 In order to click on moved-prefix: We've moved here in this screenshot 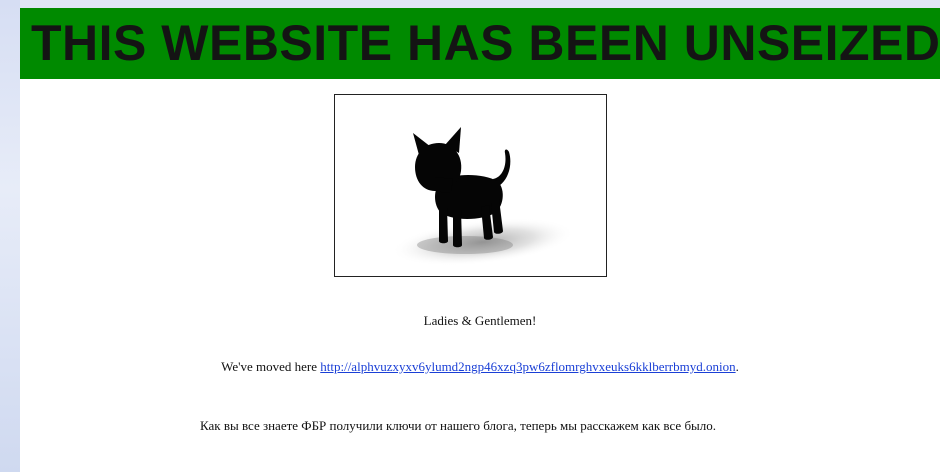, I will do `click(271, 366)`.